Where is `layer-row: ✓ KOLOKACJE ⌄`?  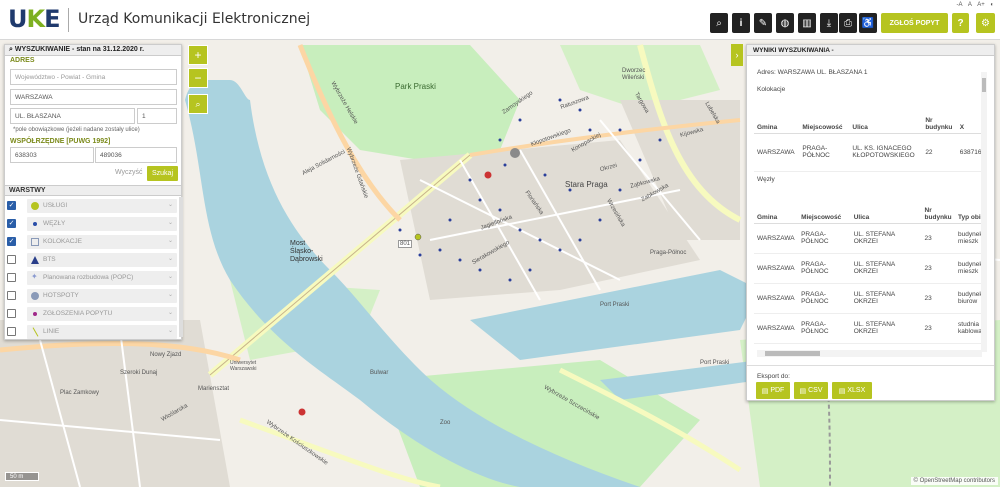 layer-row: ✓ KOLOKACJE ⌄ is located at coordinates (91, 242).